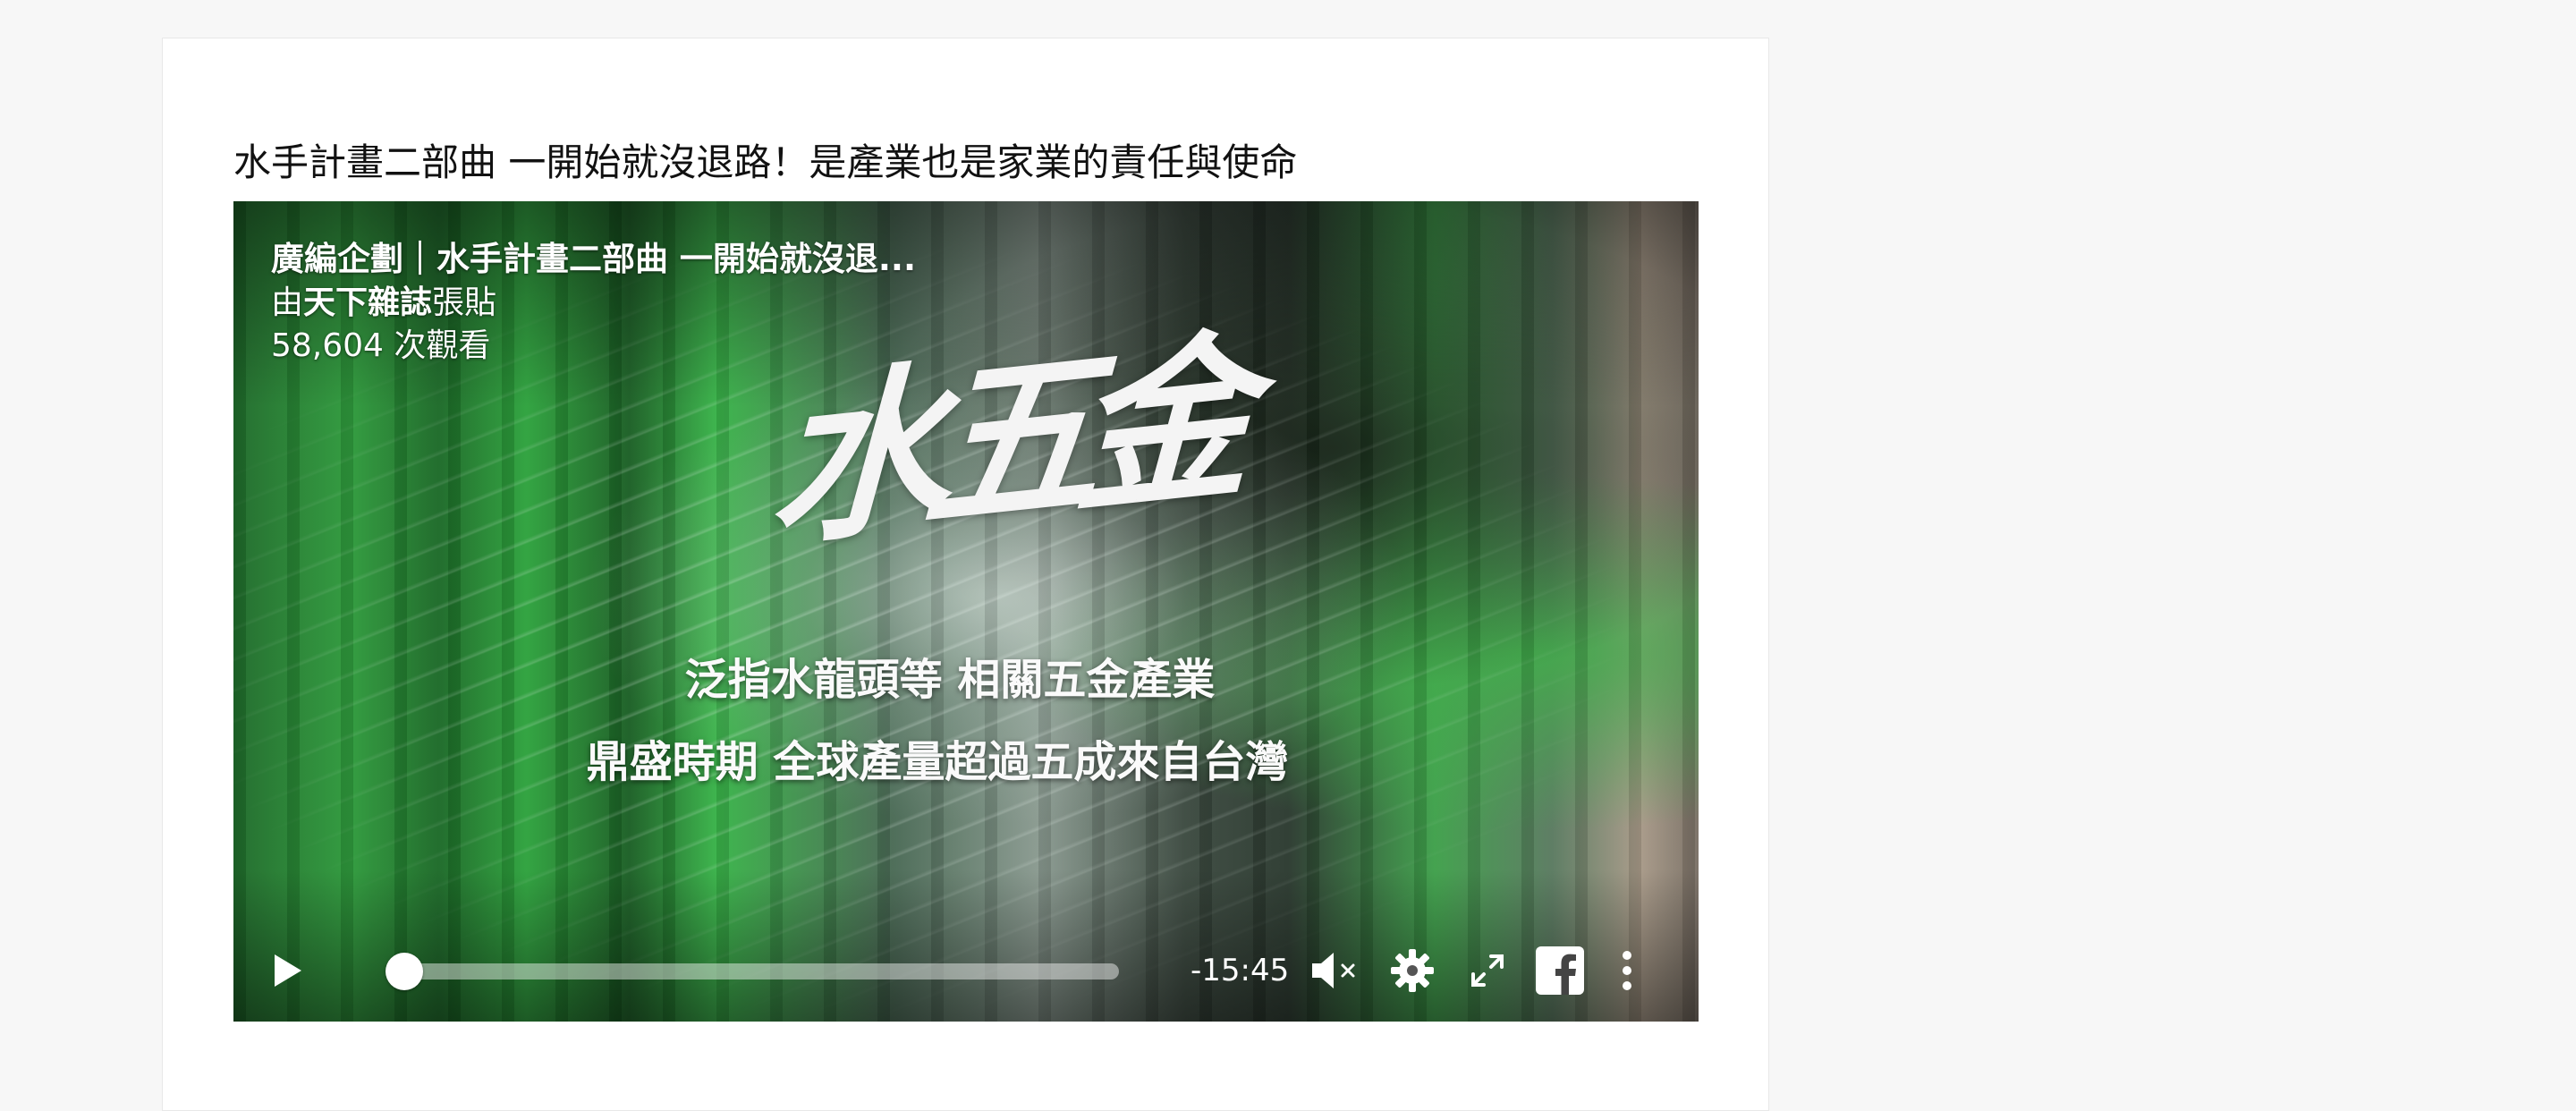  What do you see at coordinates (765, 162) in the screenshot?
I see `article-title: 水手計畫二部曲 一開始就沒退路！是產業也是家業的責任與使命` at bounding box center [765, 162].